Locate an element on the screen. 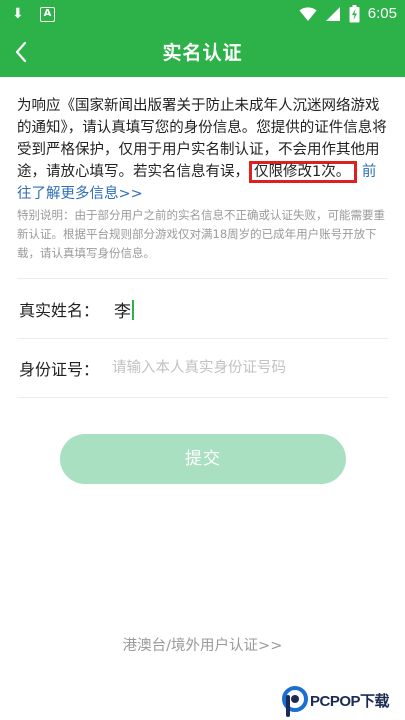  status-bar: ⬇ A 6:05 is located at coordinates (202, 14).